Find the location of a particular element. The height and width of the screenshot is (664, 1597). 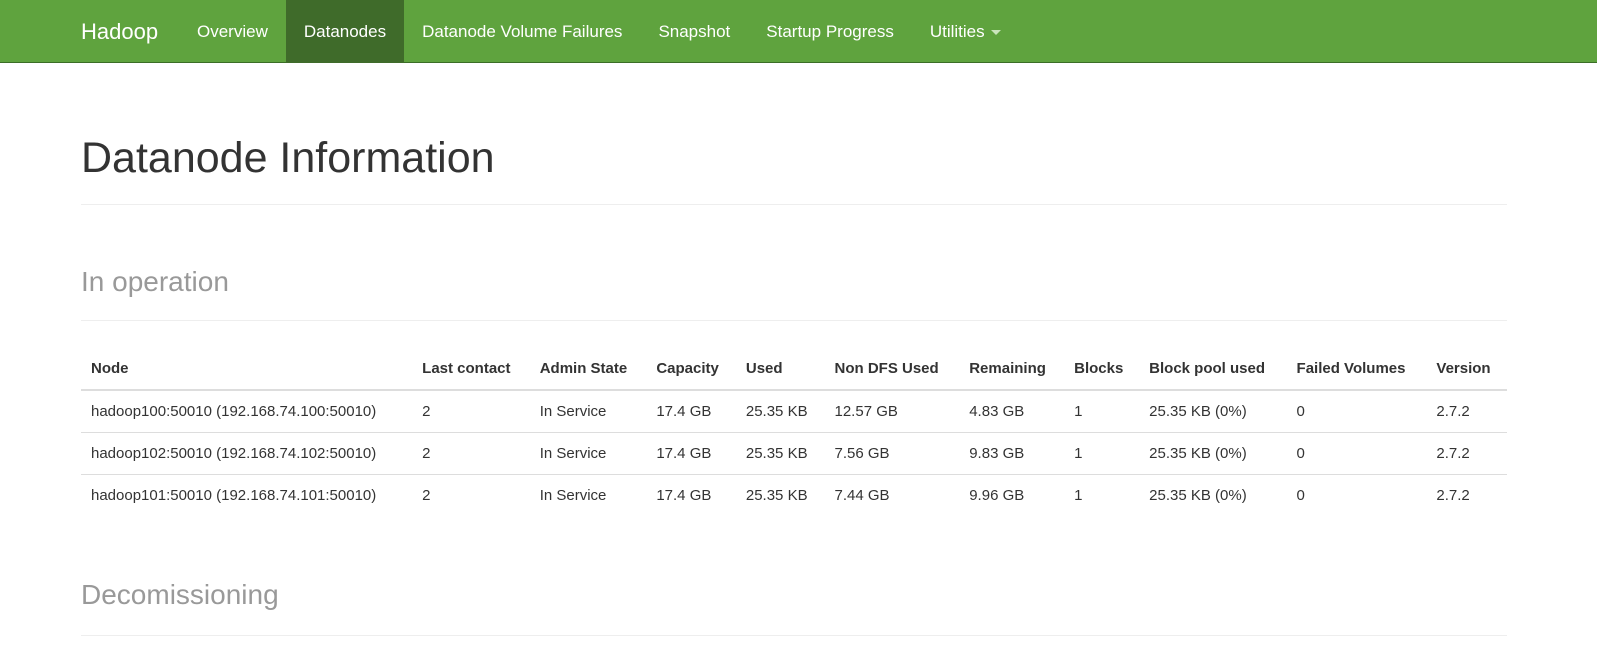

page-title: Datanode Information is located at coordinates (288, 158).